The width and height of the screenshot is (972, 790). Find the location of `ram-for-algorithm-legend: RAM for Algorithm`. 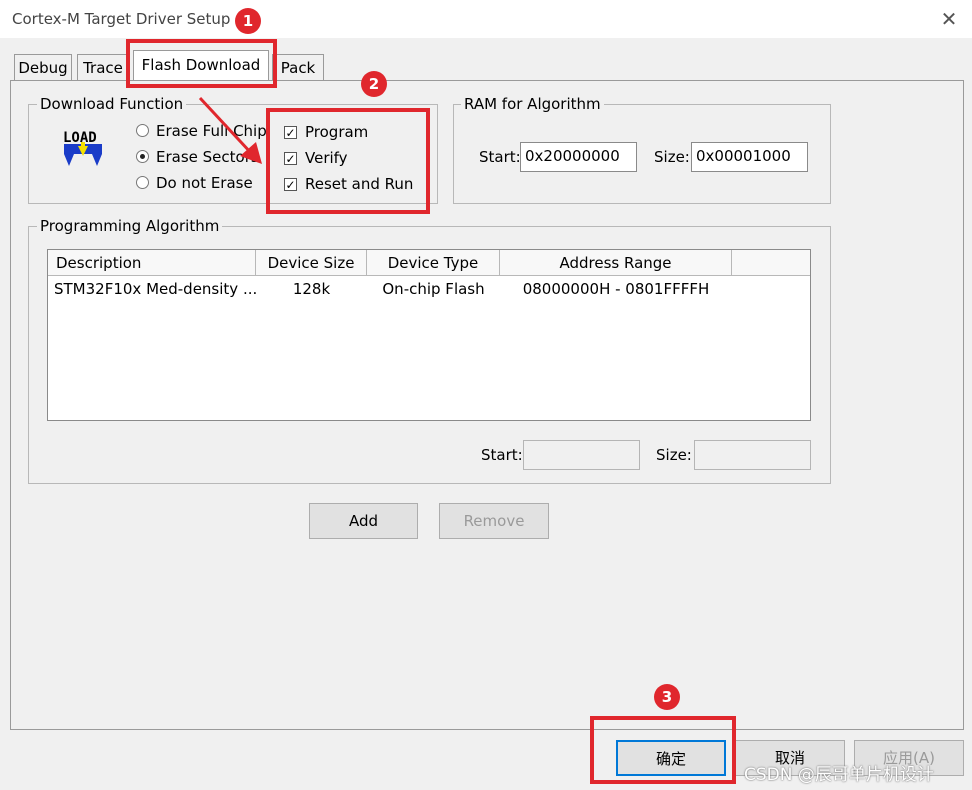

ram-for-algorithm-legend: RAM for Algorithm is located at coordinates (532, 104).